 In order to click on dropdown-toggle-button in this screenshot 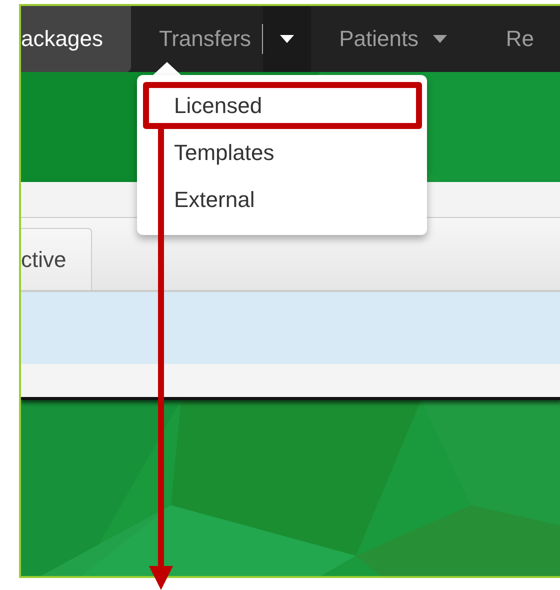, I will do `click(287, 39)`.